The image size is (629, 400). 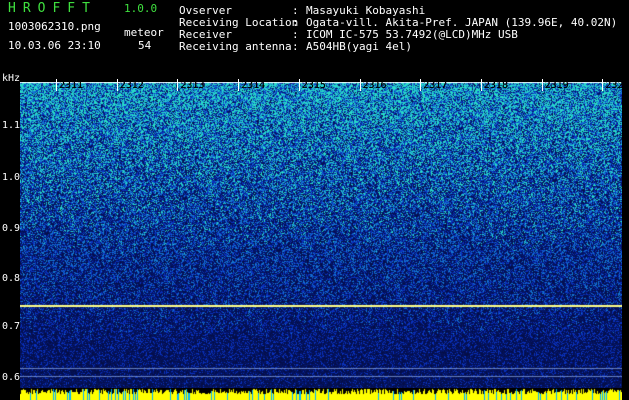 I want to click on x-tick-label: 2320, so click(x=617, y=85).